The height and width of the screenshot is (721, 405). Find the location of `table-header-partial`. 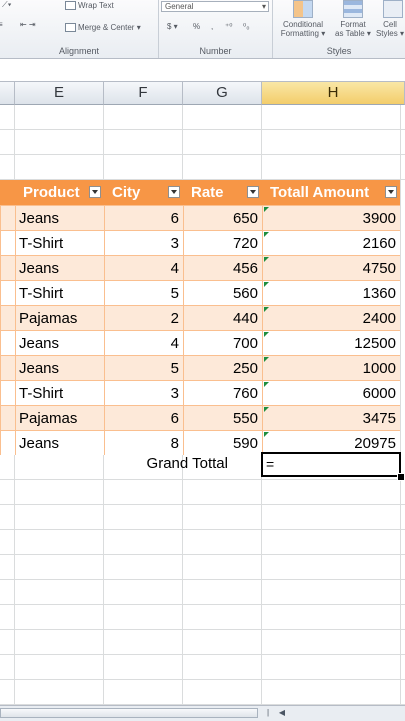

table-header-partial is located at coordinates (7, 192).